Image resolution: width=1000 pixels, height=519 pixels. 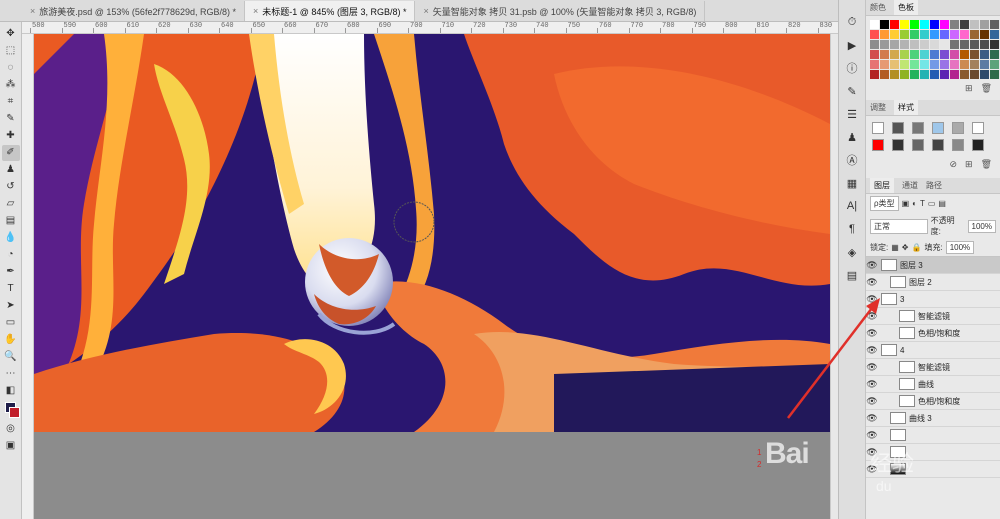 I want to click on step-mark-1: 1, so click(x=759, y=452).